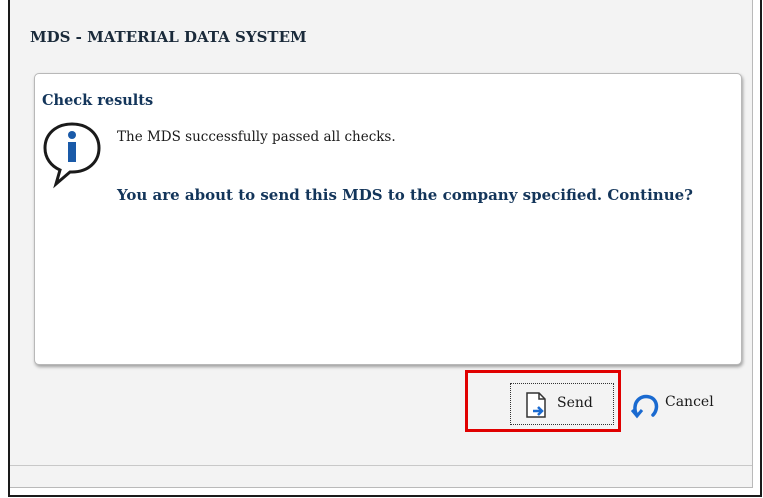  I want to click on send-button: Send, so click(562, 404).